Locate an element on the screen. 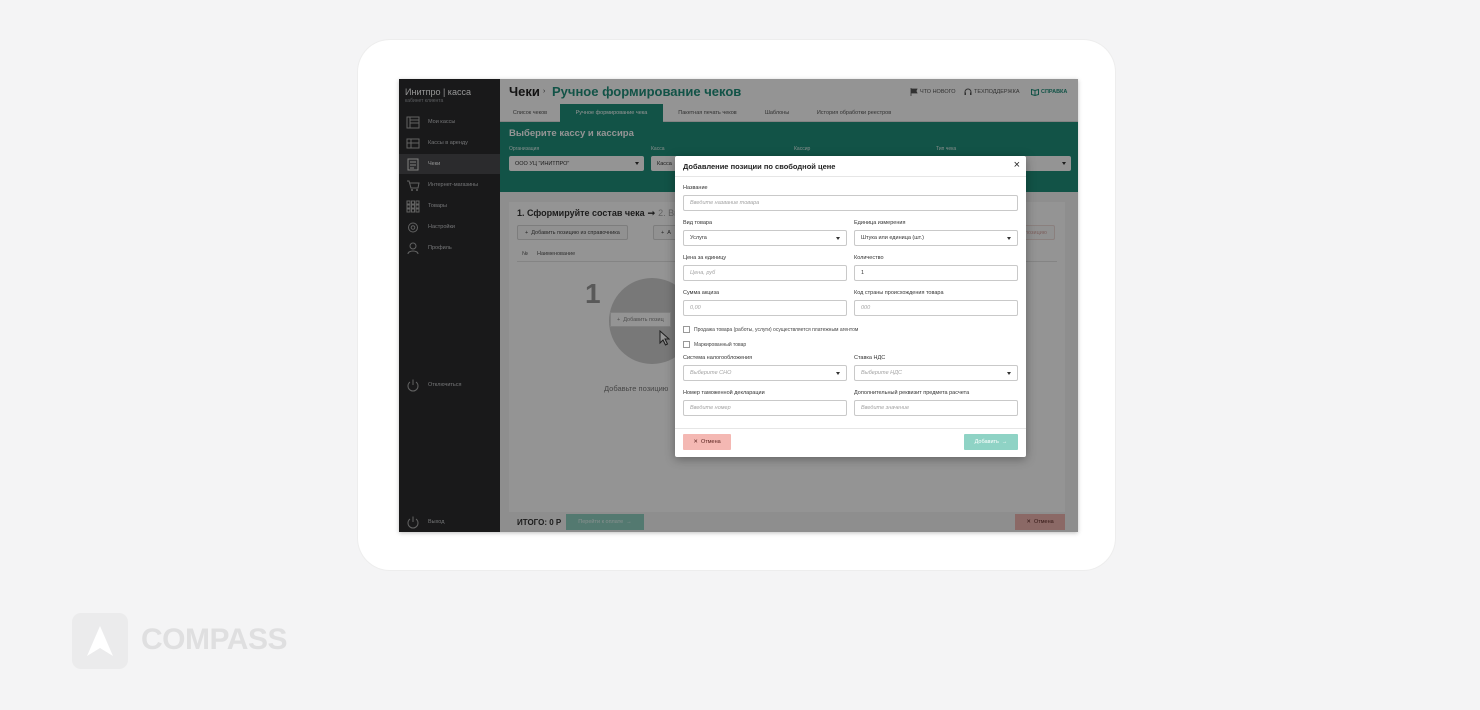 Image resolution: width=1480 pixels, height=710 pixels. price-label: Цена за единицу is located at coordinates (705, 258).